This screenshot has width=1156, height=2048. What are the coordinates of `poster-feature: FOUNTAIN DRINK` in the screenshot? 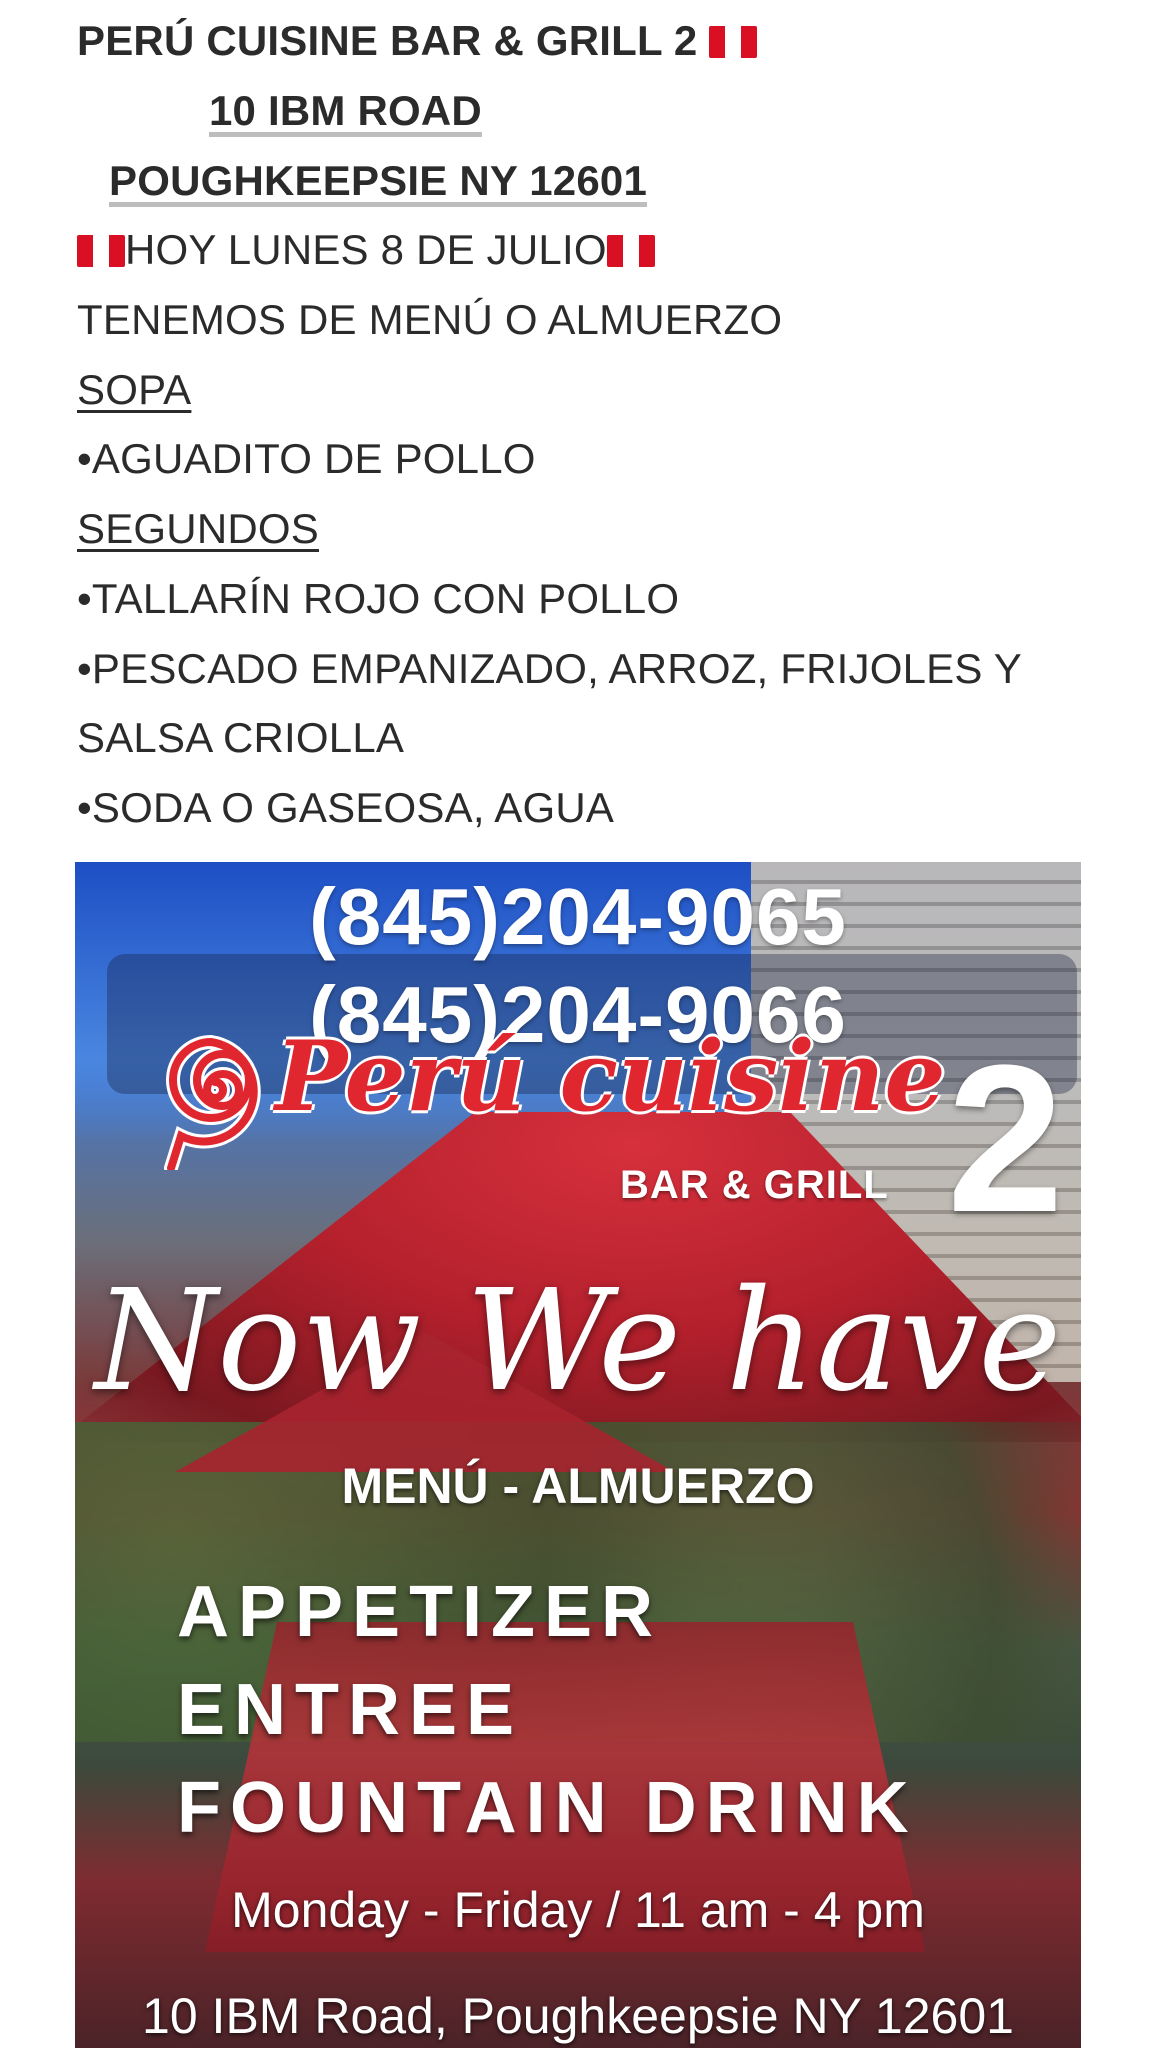 It's located at (547, 1808).